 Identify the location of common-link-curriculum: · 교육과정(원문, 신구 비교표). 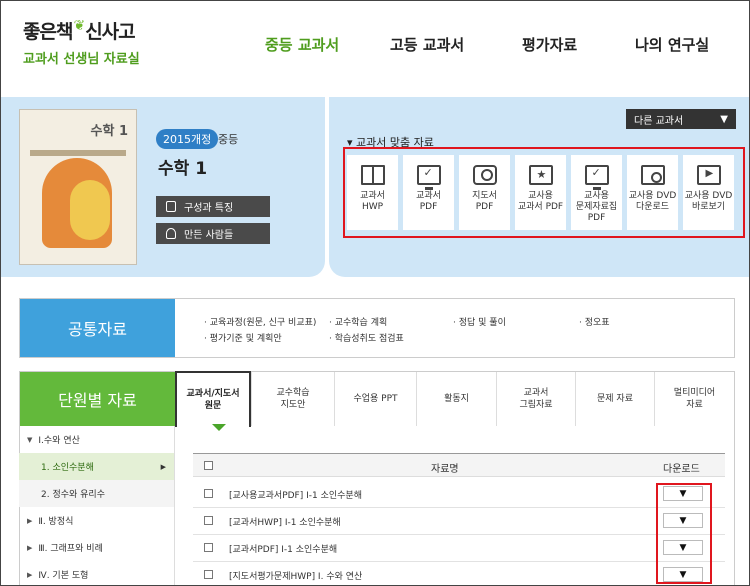
(260, 321).